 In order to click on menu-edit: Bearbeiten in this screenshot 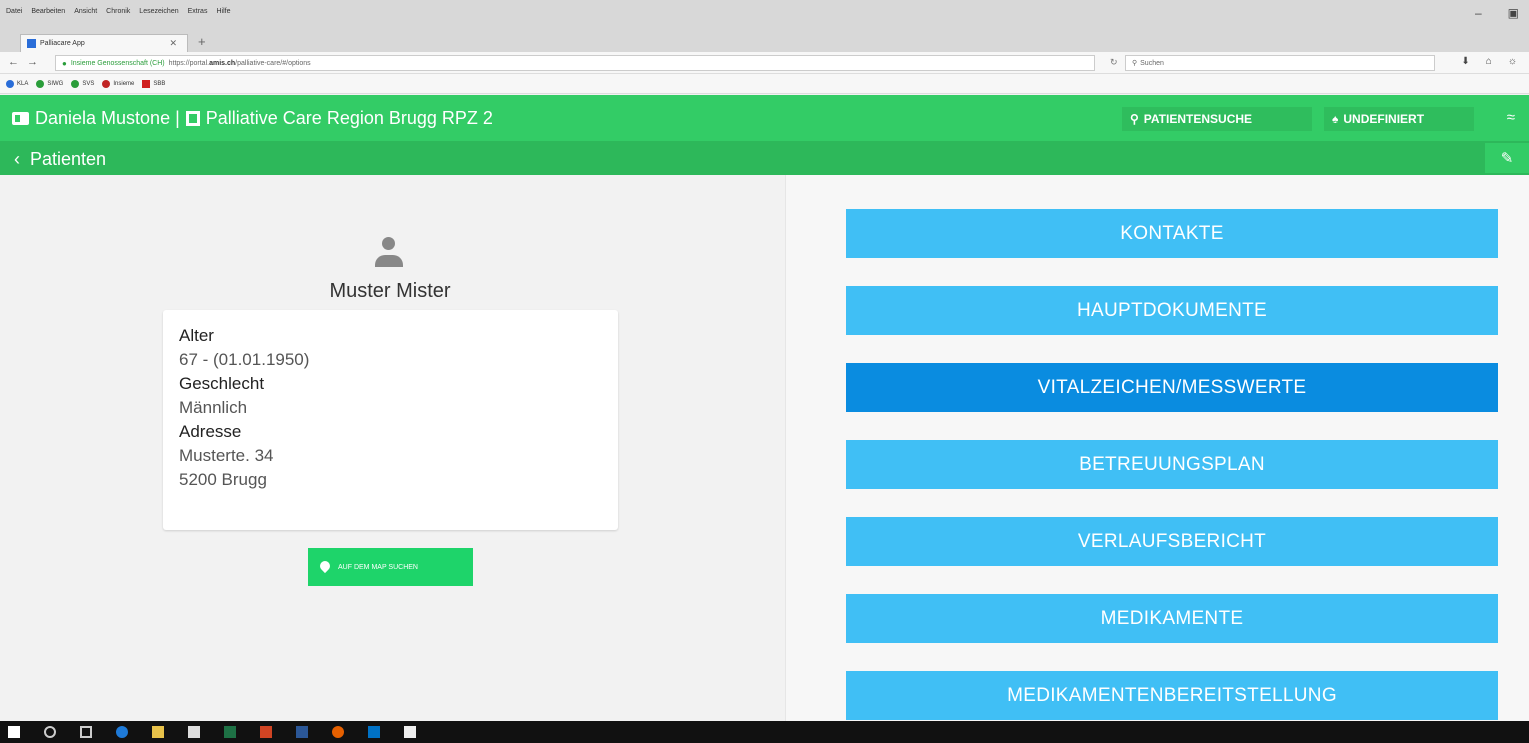, I will do `click(48, 11)`.